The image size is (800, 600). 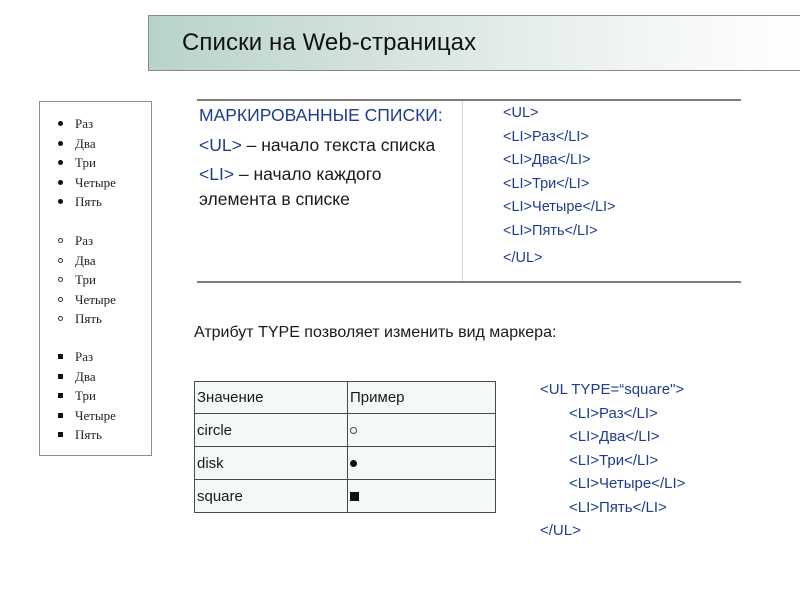 I want to click on ul-tag: <UL>, so click(x=220, y=144).